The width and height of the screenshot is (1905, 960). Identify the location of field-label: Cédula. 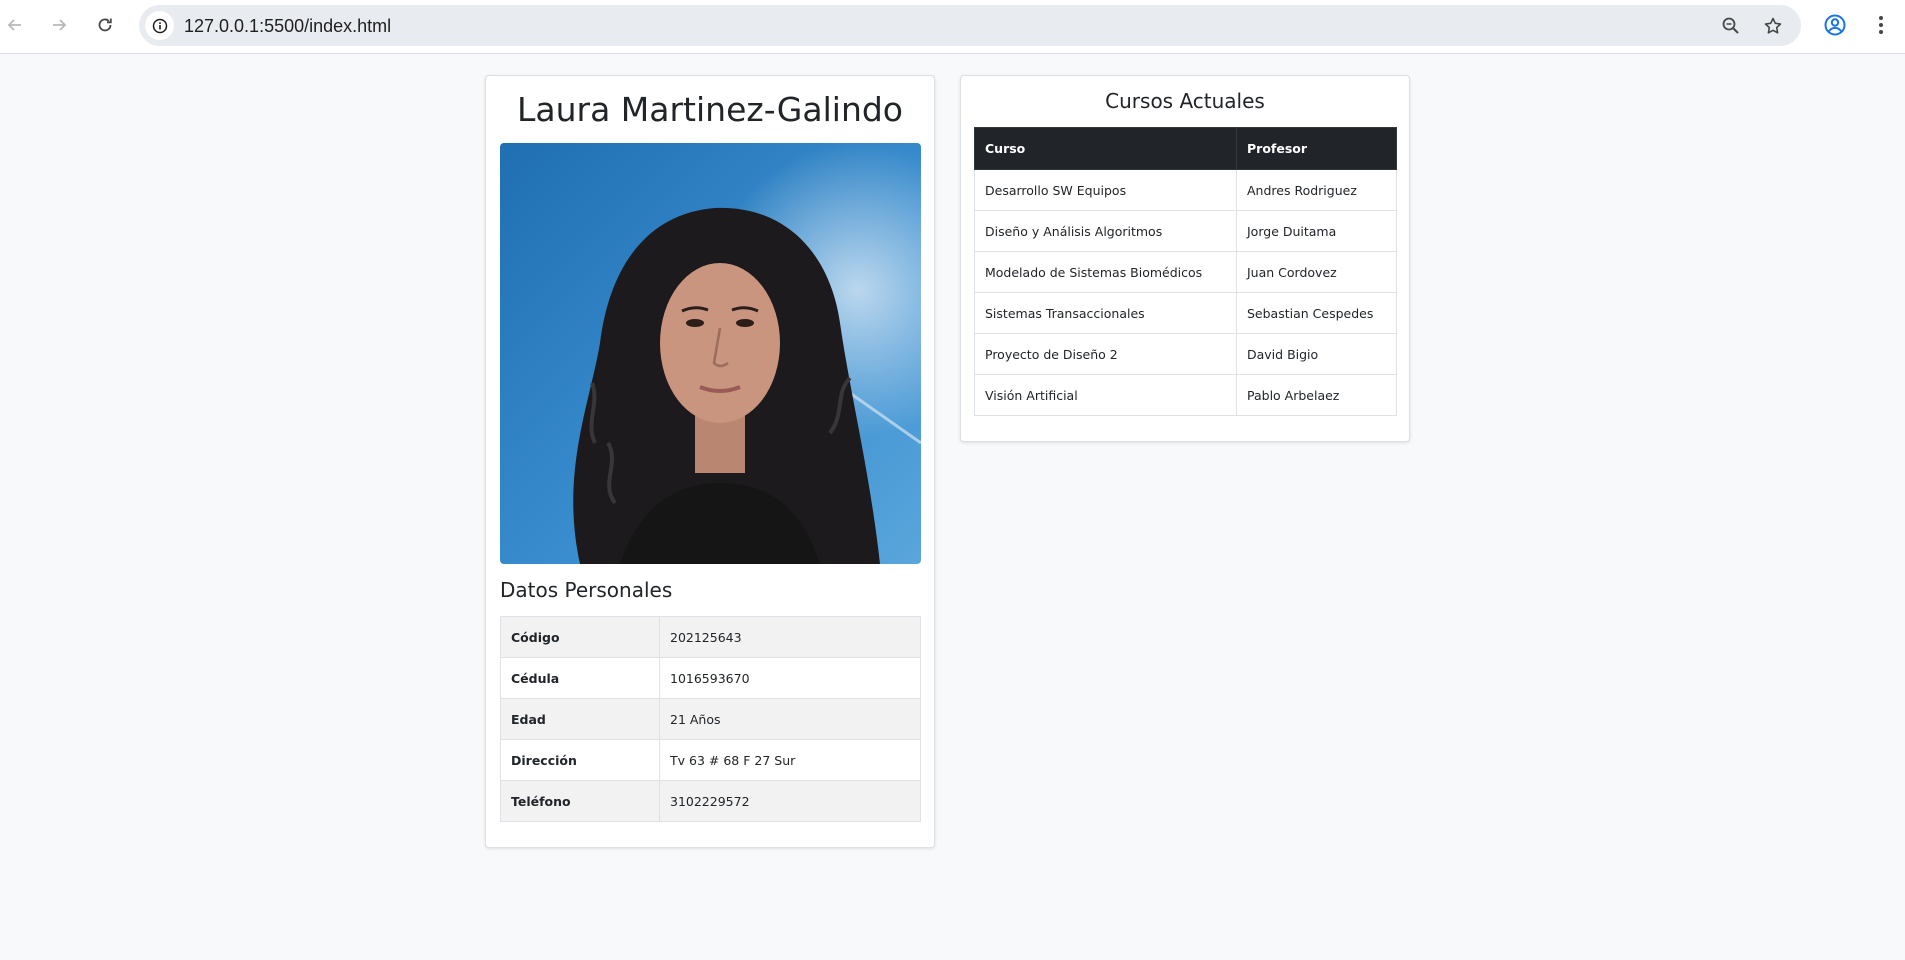
(580, 678).